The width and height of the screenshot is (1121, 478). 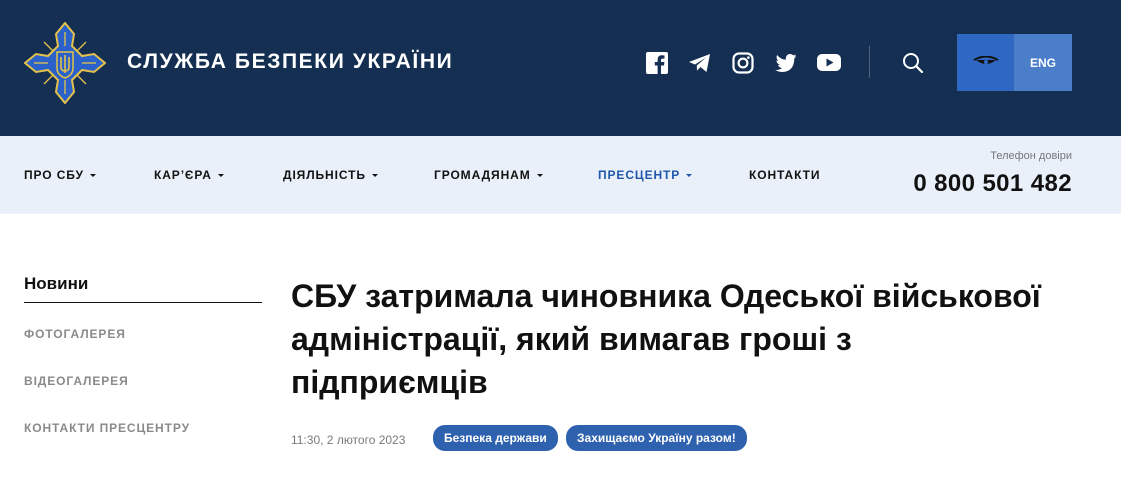 I want to click on nav-item-label: ПРО СБУ, so click(x=54, y=175).